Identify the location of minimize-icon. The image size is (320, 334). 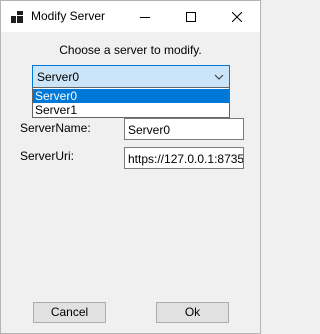
(145, 17).